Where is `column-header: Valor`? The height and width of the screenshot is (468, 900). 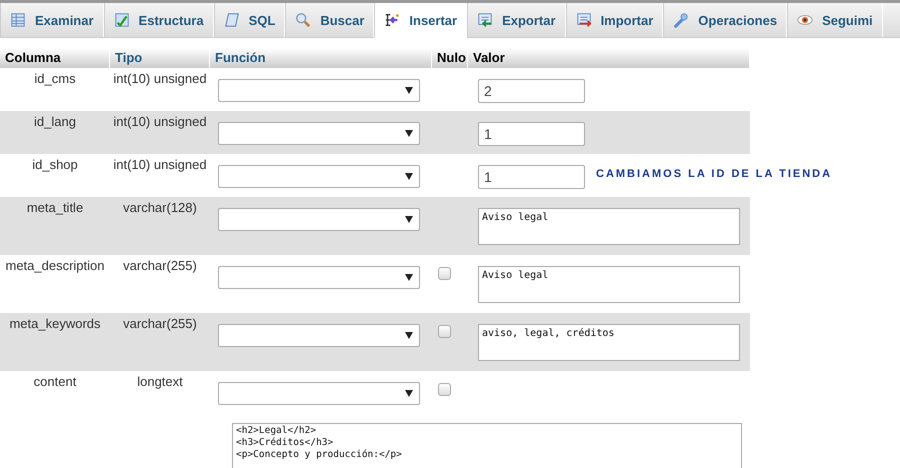
column-header: Valor is located at coordinates (609, 58).